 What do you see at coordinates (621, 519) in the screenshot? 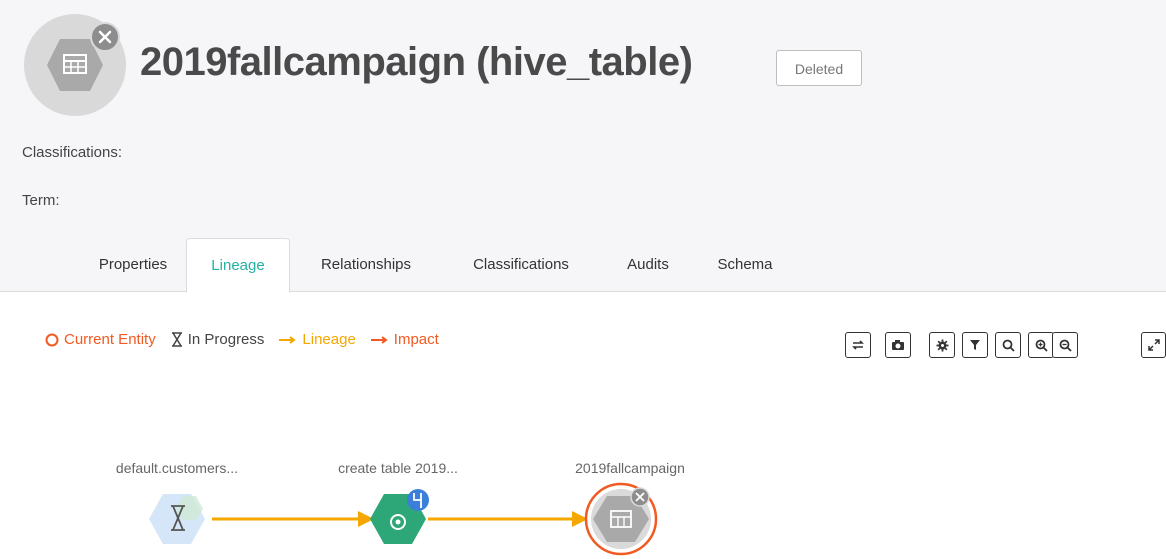
I see `lineage-node-current` at bounding box center [621, 519].